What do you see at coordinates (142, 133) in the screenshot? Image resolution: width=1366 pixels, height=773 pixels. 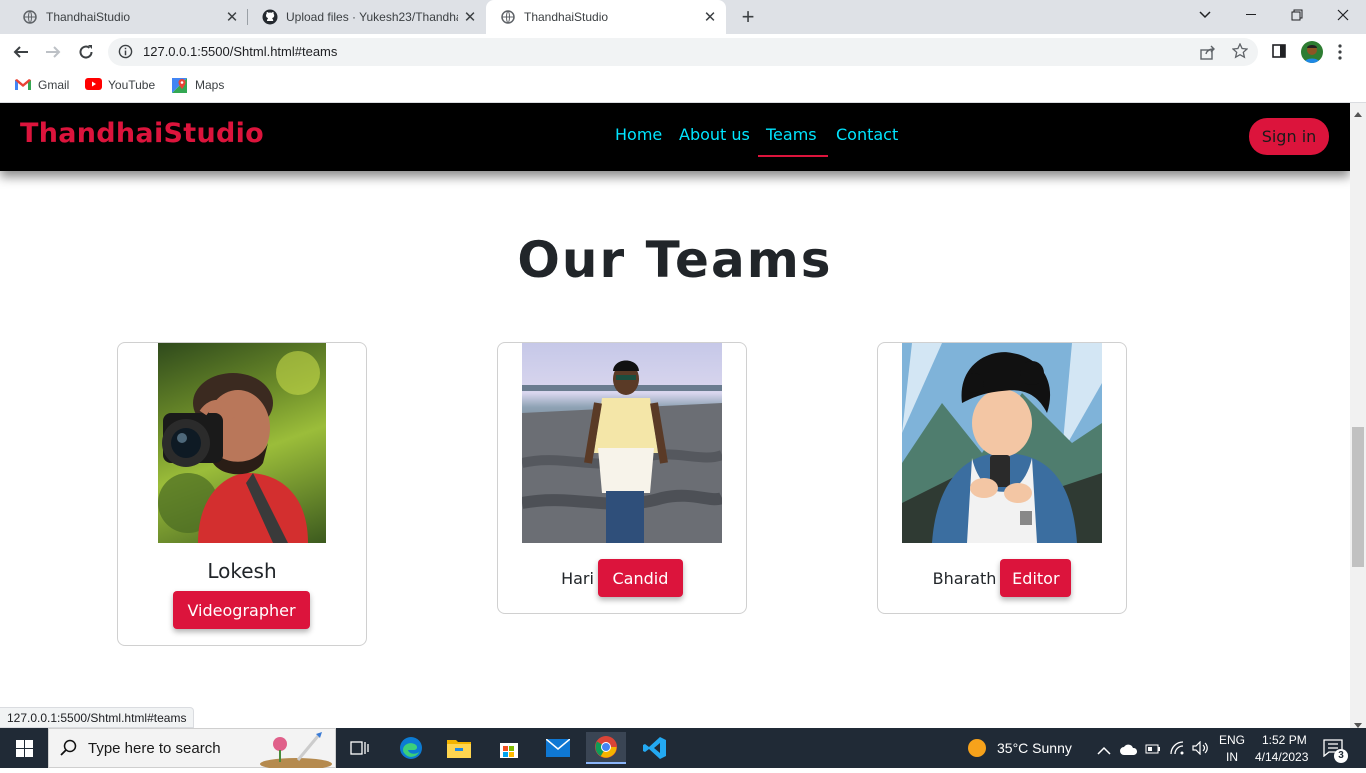 I see `site-logo: ThandhaiStudio` at bounding box center [142, 133].